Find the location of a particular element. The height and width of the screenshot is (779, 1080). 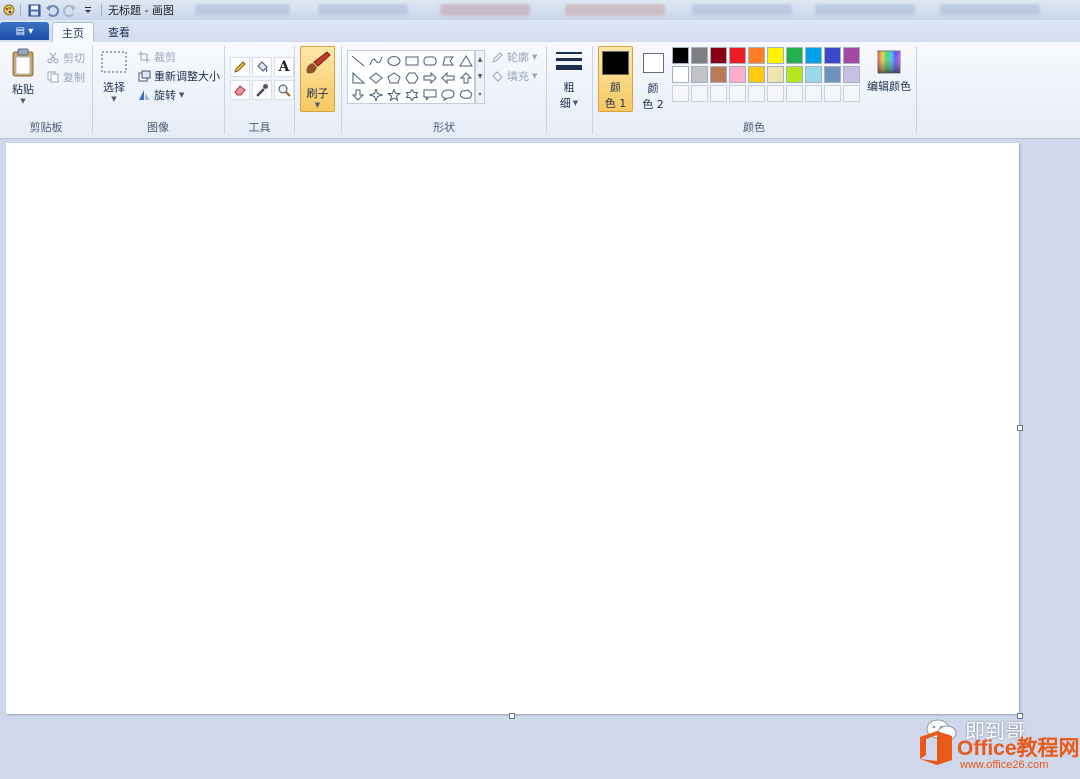

shape-diamond is located at coordinates (376, 77).